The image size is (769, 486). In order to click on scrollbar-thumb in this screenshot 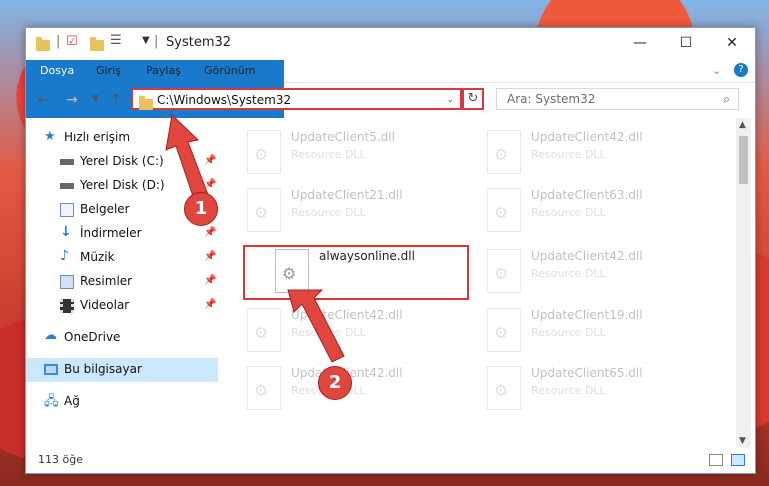, I will do `click(743, 160)`.